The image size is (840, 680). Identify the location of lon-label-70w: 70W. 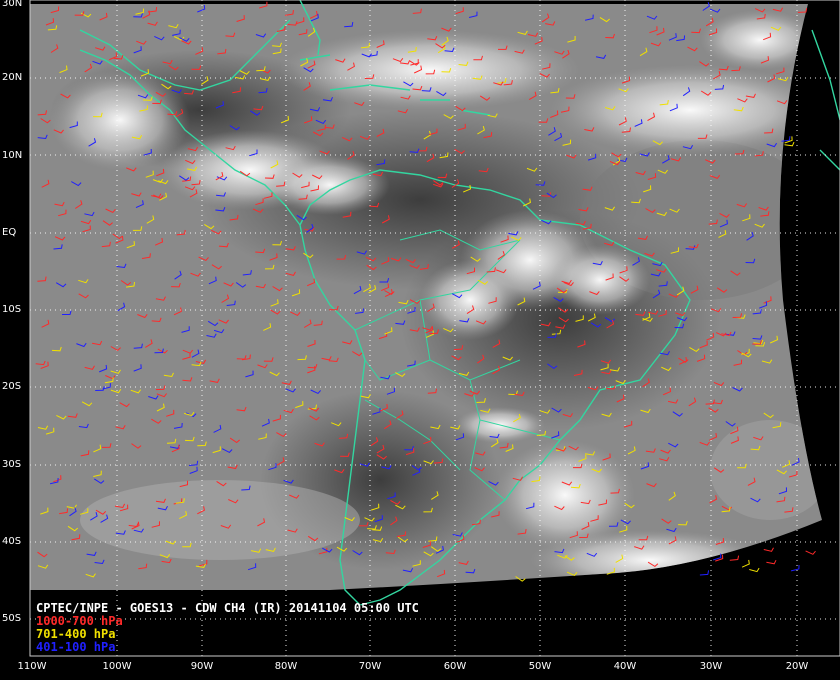
(370, 666).